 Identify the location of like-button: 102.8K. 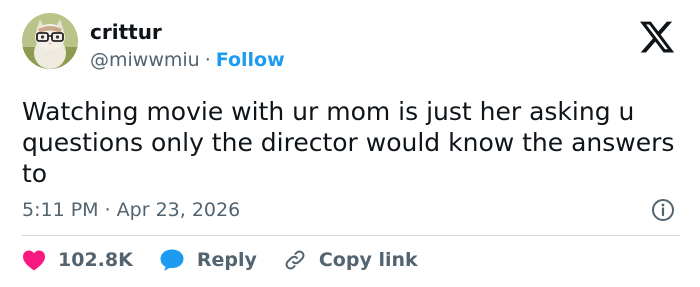
(77, 260).